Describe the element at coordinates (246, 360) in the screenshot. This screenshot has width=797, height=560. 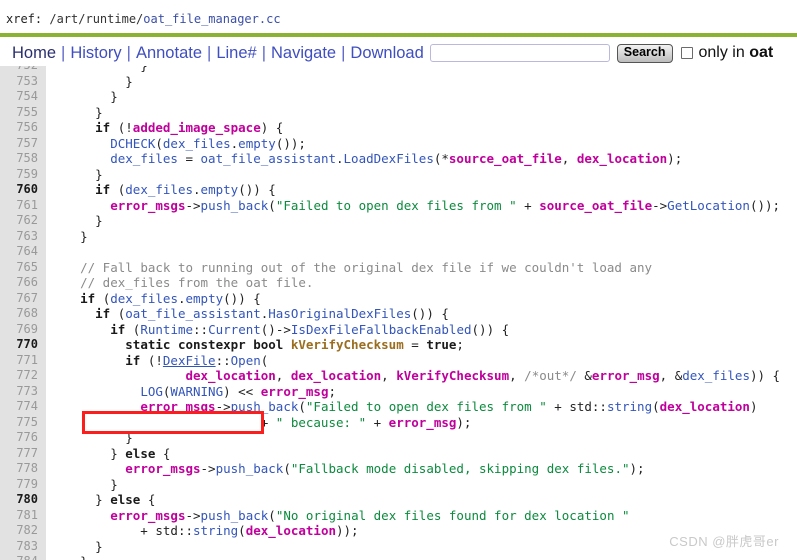
I see `code-token: Open` at that location.